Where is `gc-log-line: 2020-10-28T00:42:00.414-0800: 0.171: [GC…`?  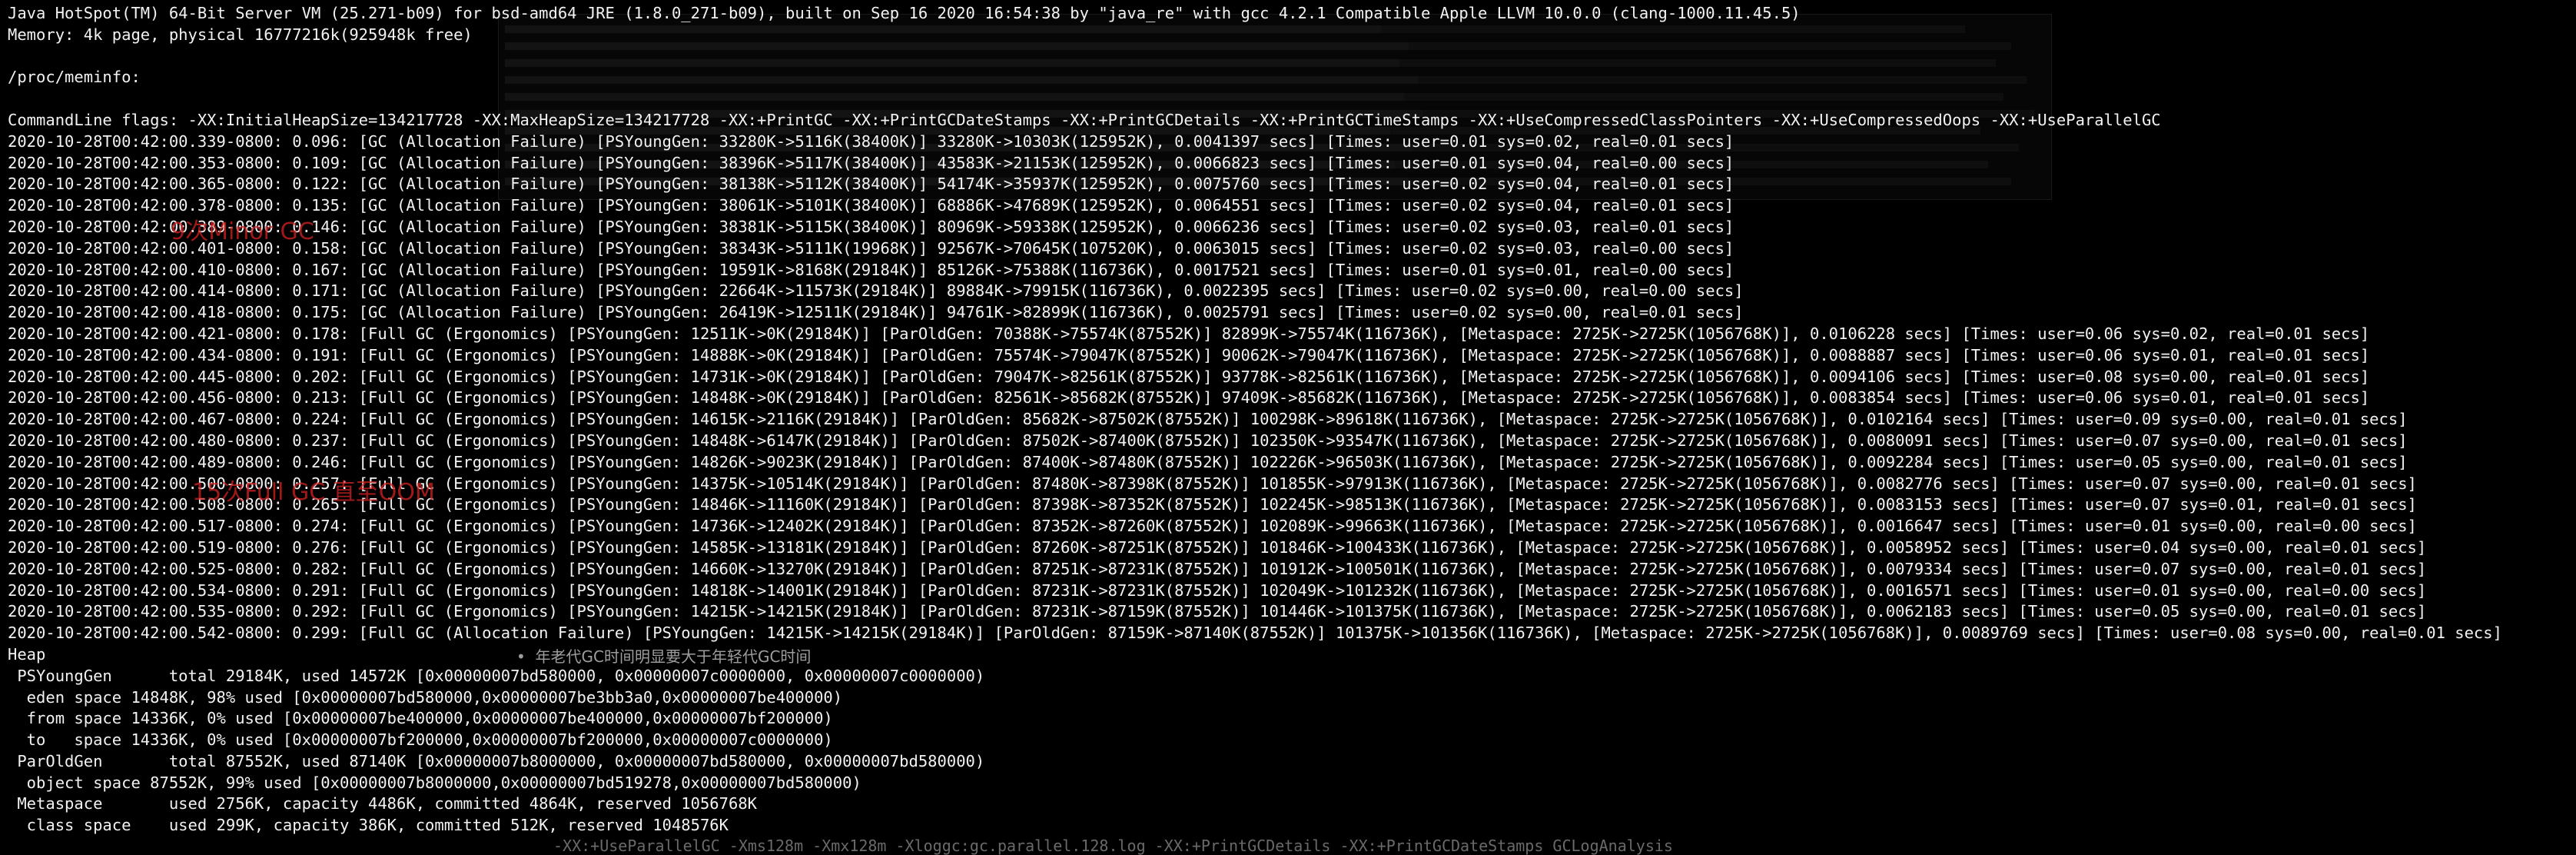 gc-log-line: 2020-10-28T00:42:00.414-0800: 0.171: [GC… is located at coordinates (876, 291).